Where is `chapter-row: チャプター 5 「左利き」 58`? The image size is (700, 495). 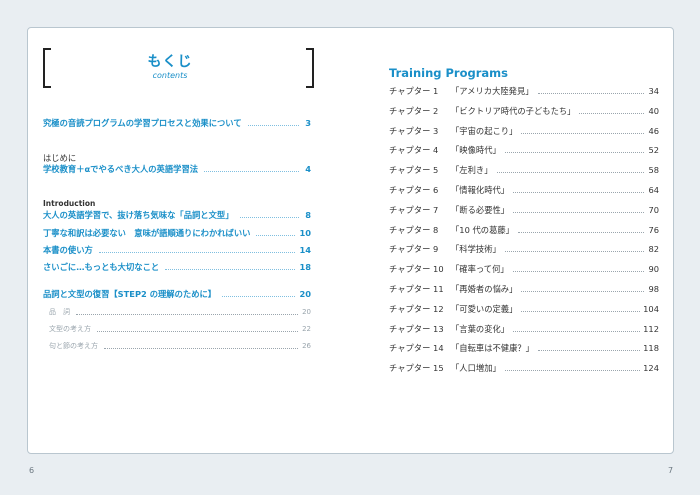
chapter-row: チャプター 5 「左利き」 58 is located at coordinates (524, 170).